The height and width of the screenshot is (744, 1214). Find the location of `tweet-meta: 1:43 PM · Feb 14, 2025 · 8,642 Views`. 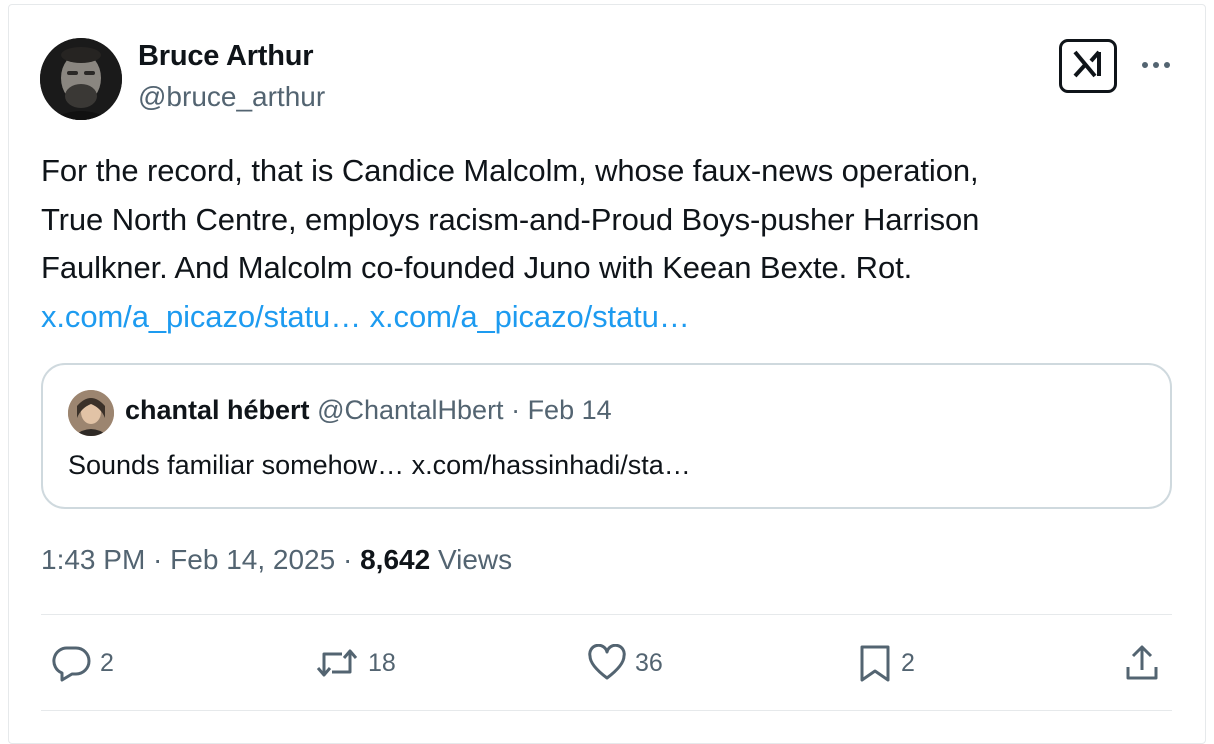

tweet-meta: 1:43 PM · Feb 14, 2025 · 8,642 Views is located at coordinates (276, 560).